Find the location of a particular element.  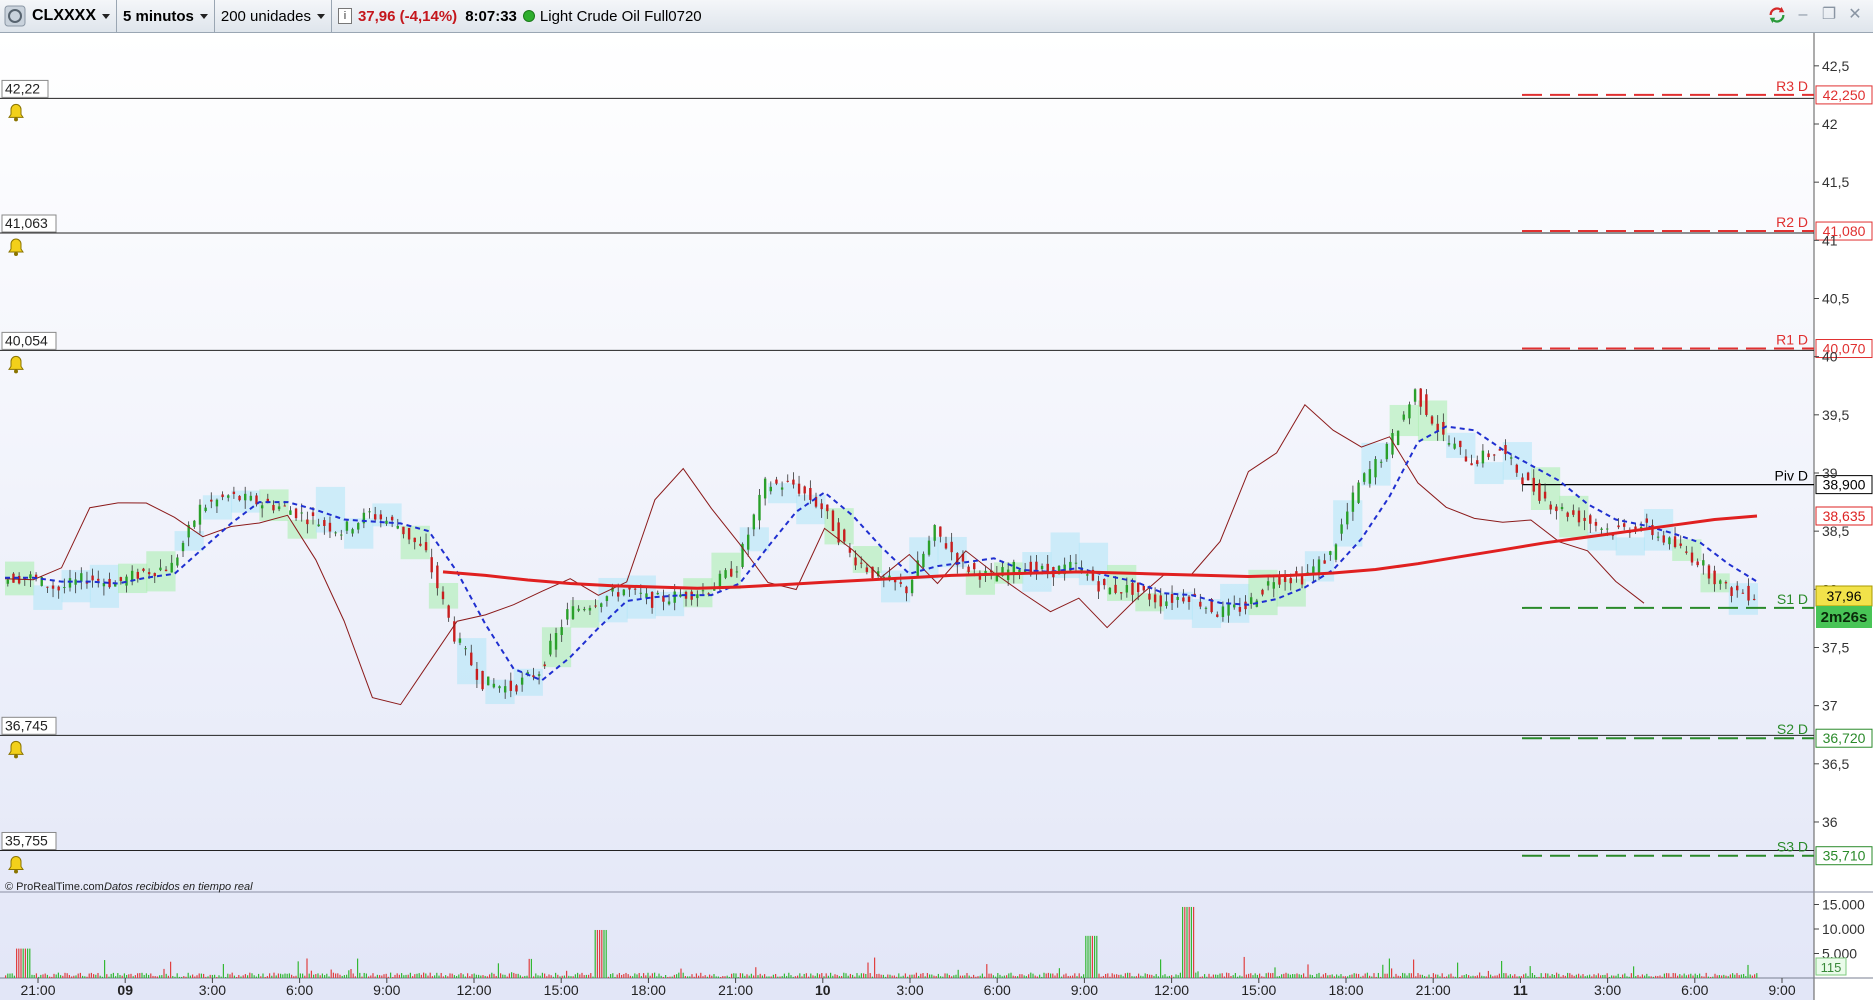

symbol-selector: CLXXXX is located at coordinates (71, 16).